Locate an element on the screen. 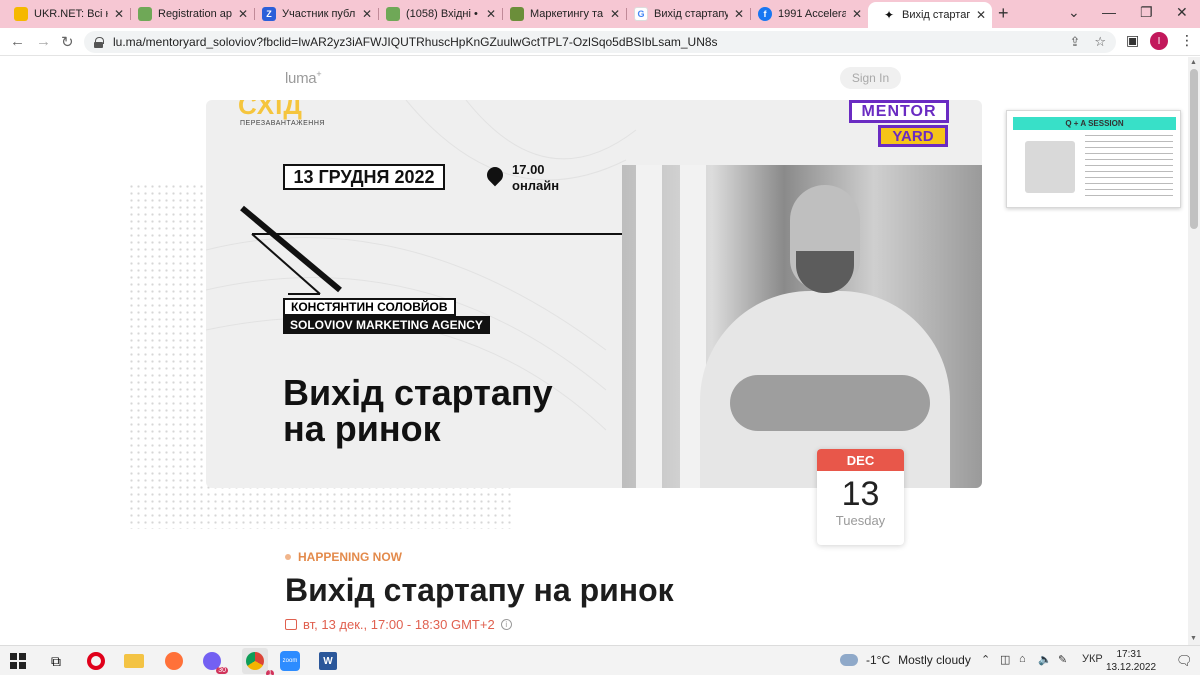 This screenshot has width=1200, height=675. banner-time: 17.00 онлайн is located at coordinates (536, 177).